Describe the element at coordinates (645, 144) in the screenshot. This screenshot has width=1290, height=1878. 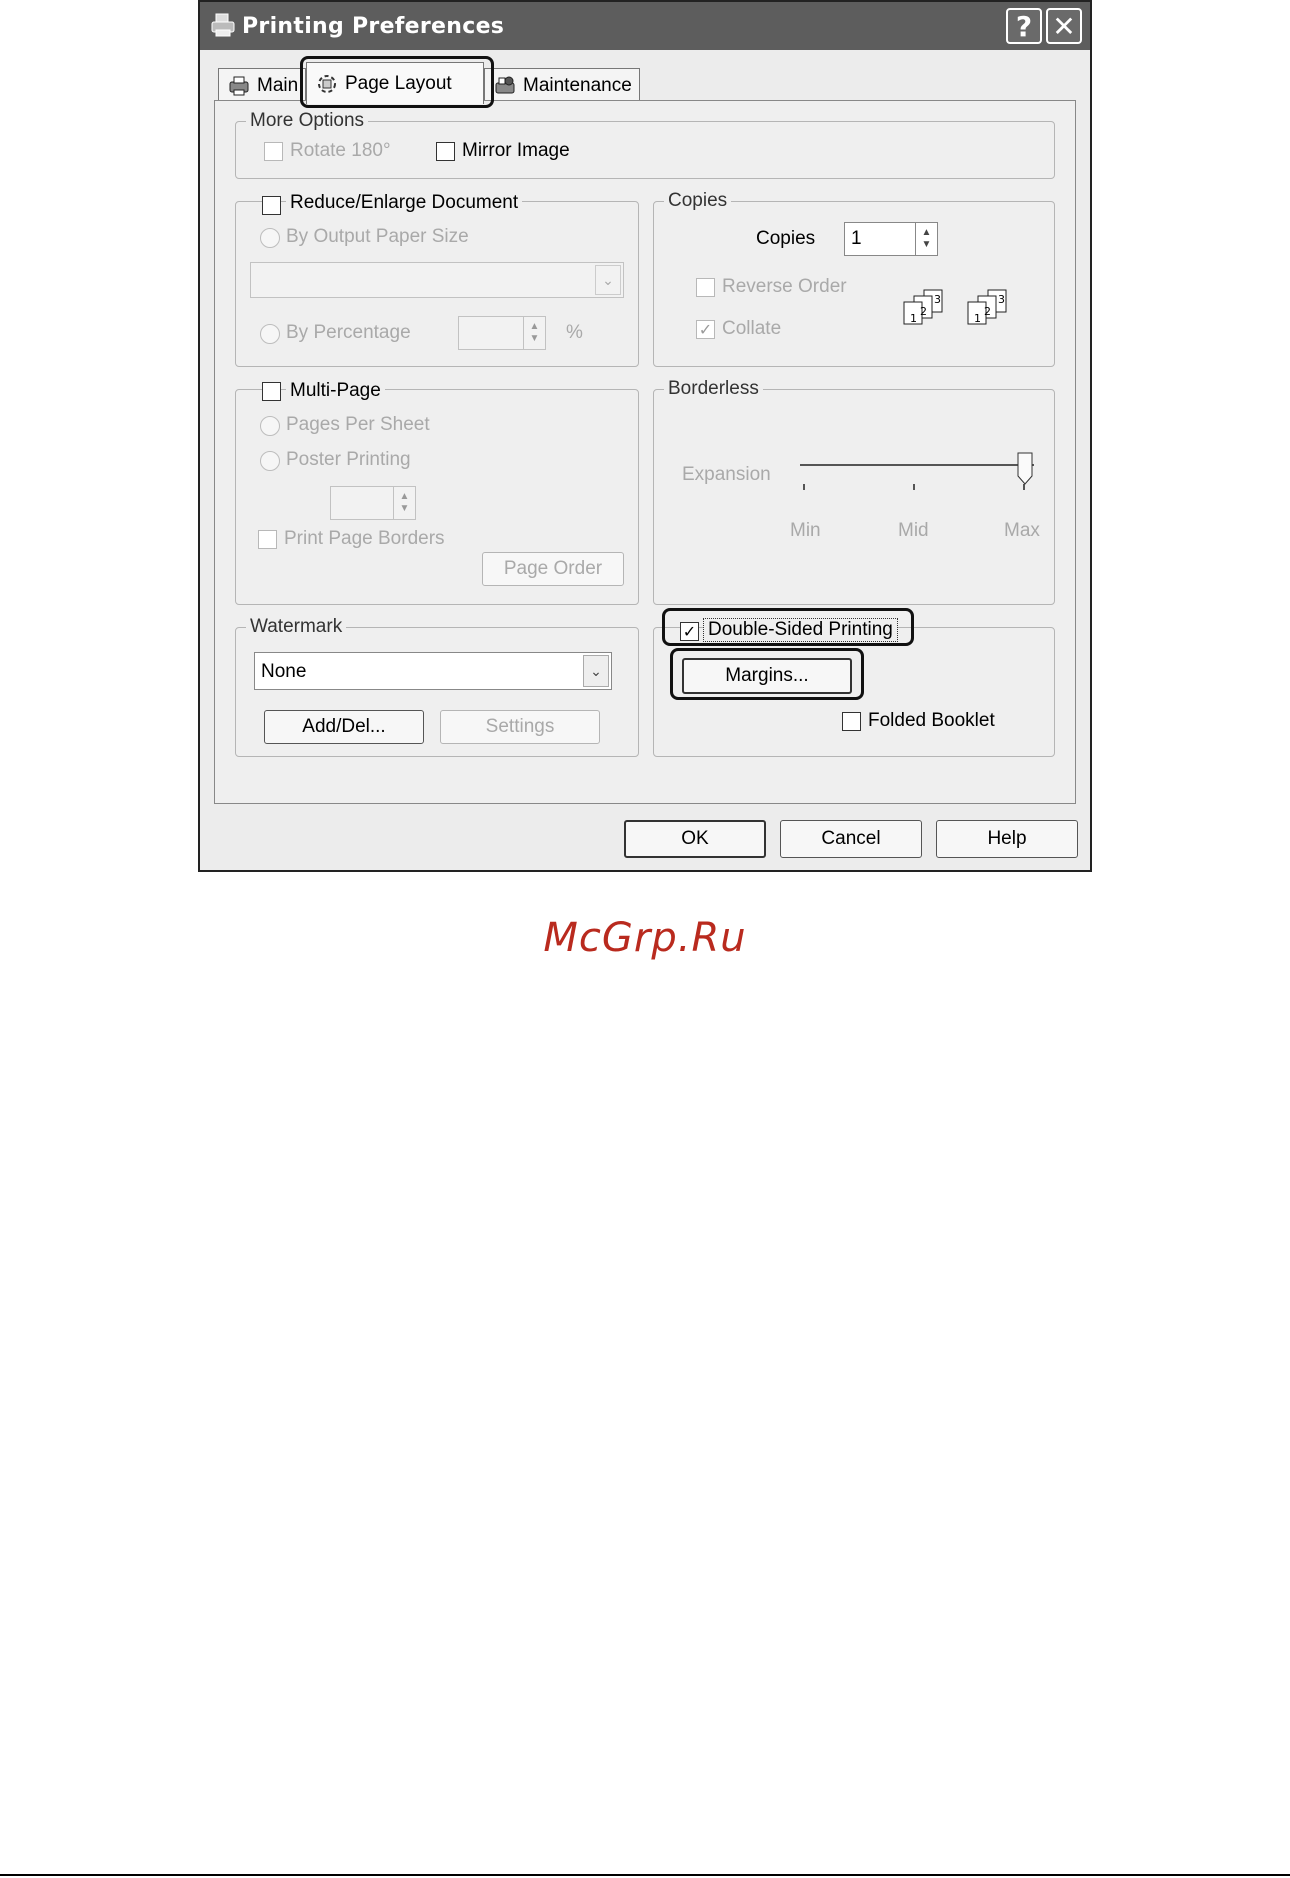
I see `more-options-group: More Options Rotate 180° Mirror Image` at that location.